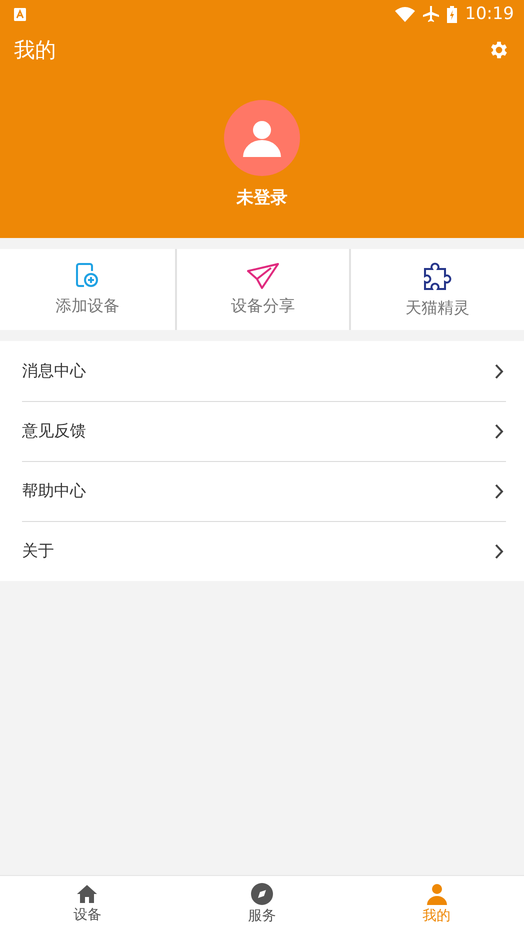  Describe the element at coordinates (262, 138) in the screenshot. I see `user-icon` at that location.